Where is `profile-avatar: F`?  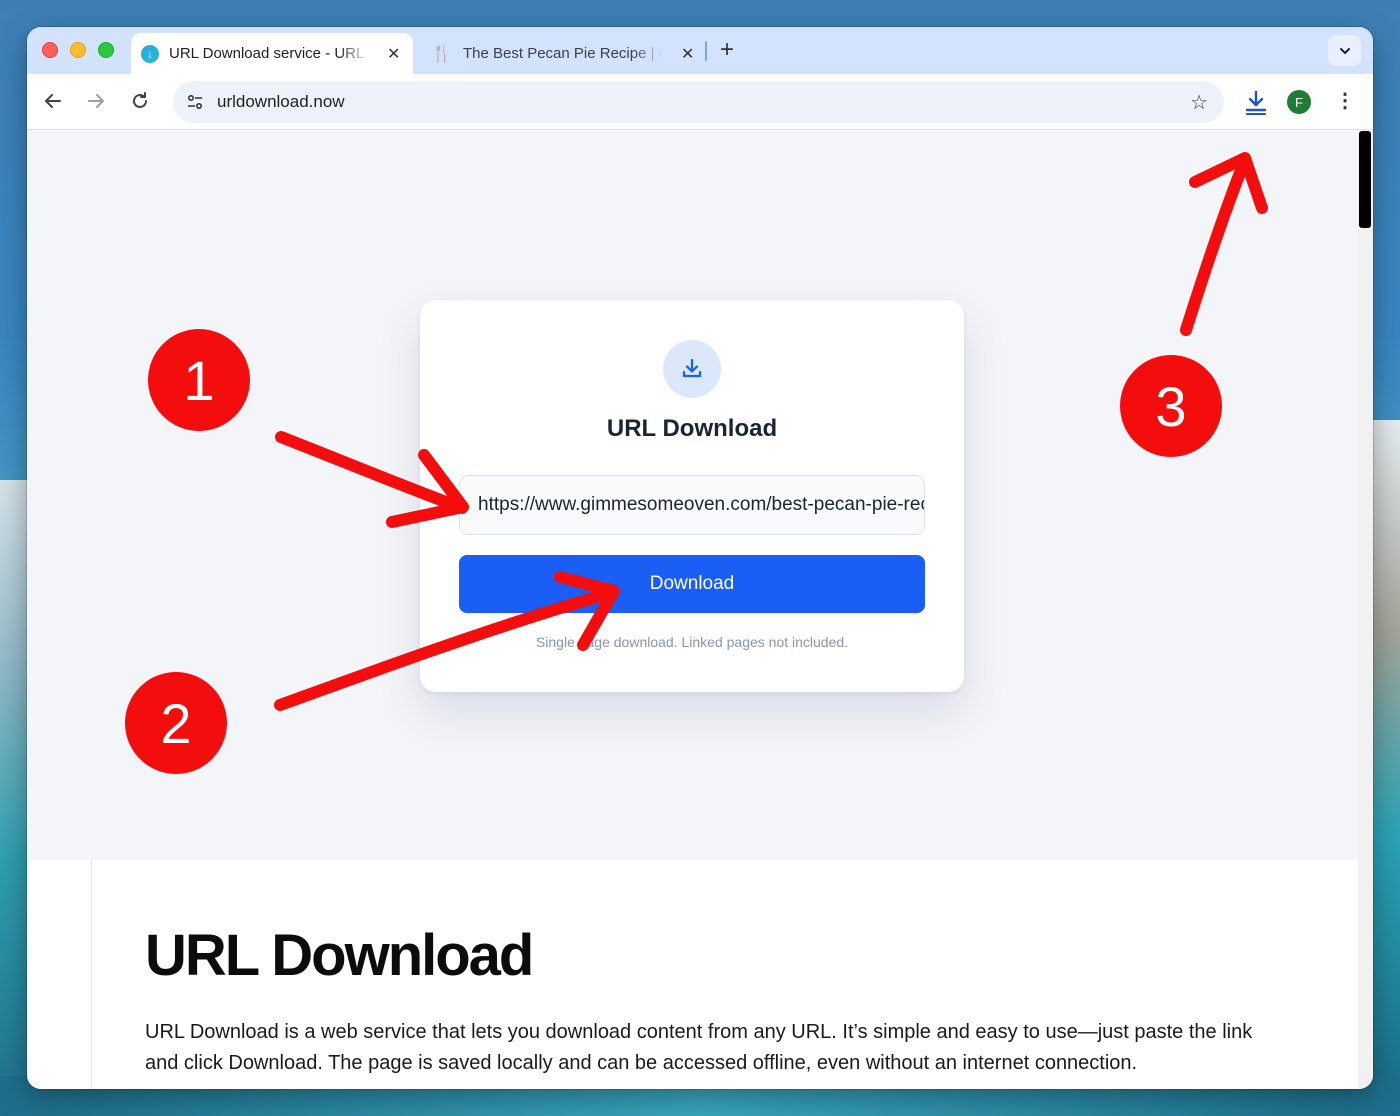
profile-avatar: F is located at coordinates (1299, 102).